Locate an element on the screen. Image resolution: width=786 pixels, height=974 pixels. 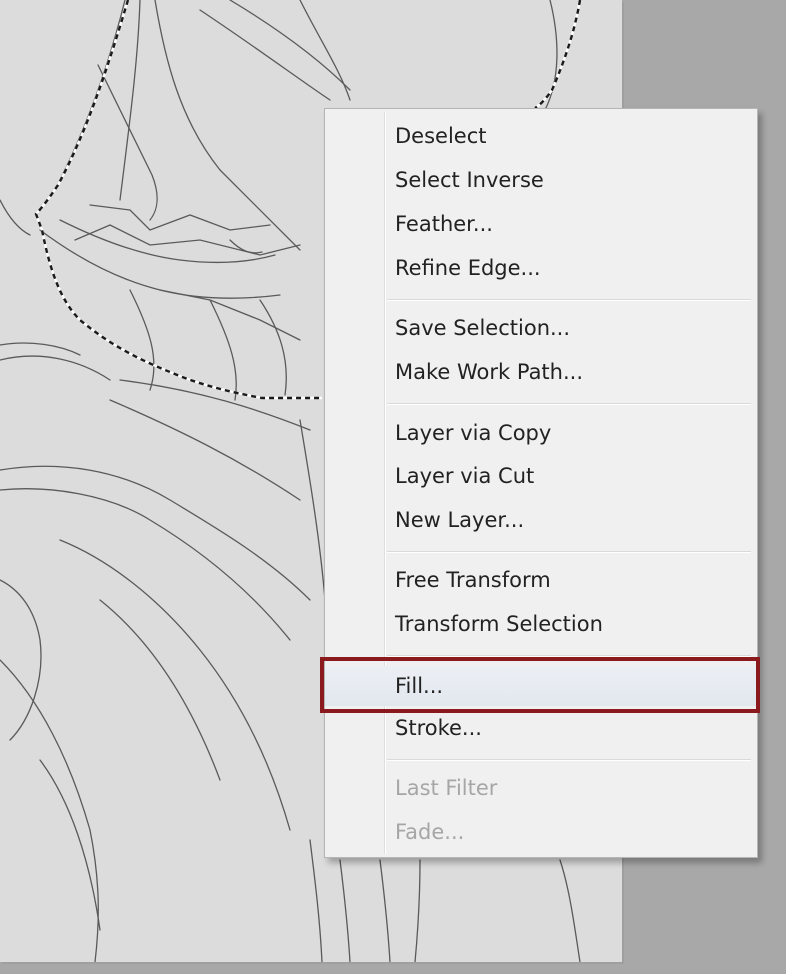
menu-item-last-filter: Last Filter is located at coordinates (541, 788).